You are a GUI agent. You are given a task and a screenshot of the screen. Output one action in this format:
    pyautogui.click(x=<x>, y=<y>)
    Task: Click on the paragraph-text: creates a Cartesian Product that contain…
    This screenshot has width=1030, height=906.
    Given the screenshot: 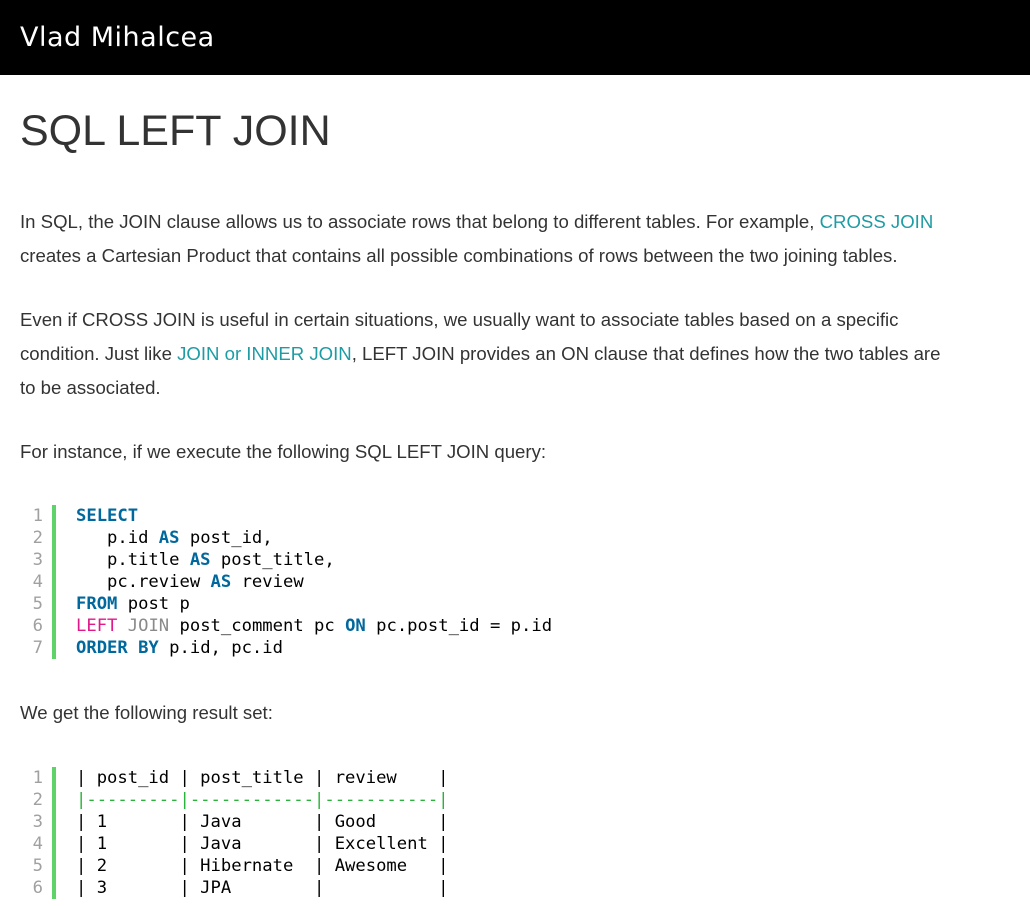 What is the action you would take?
    pyautogui.click(x=459, y=255)
    